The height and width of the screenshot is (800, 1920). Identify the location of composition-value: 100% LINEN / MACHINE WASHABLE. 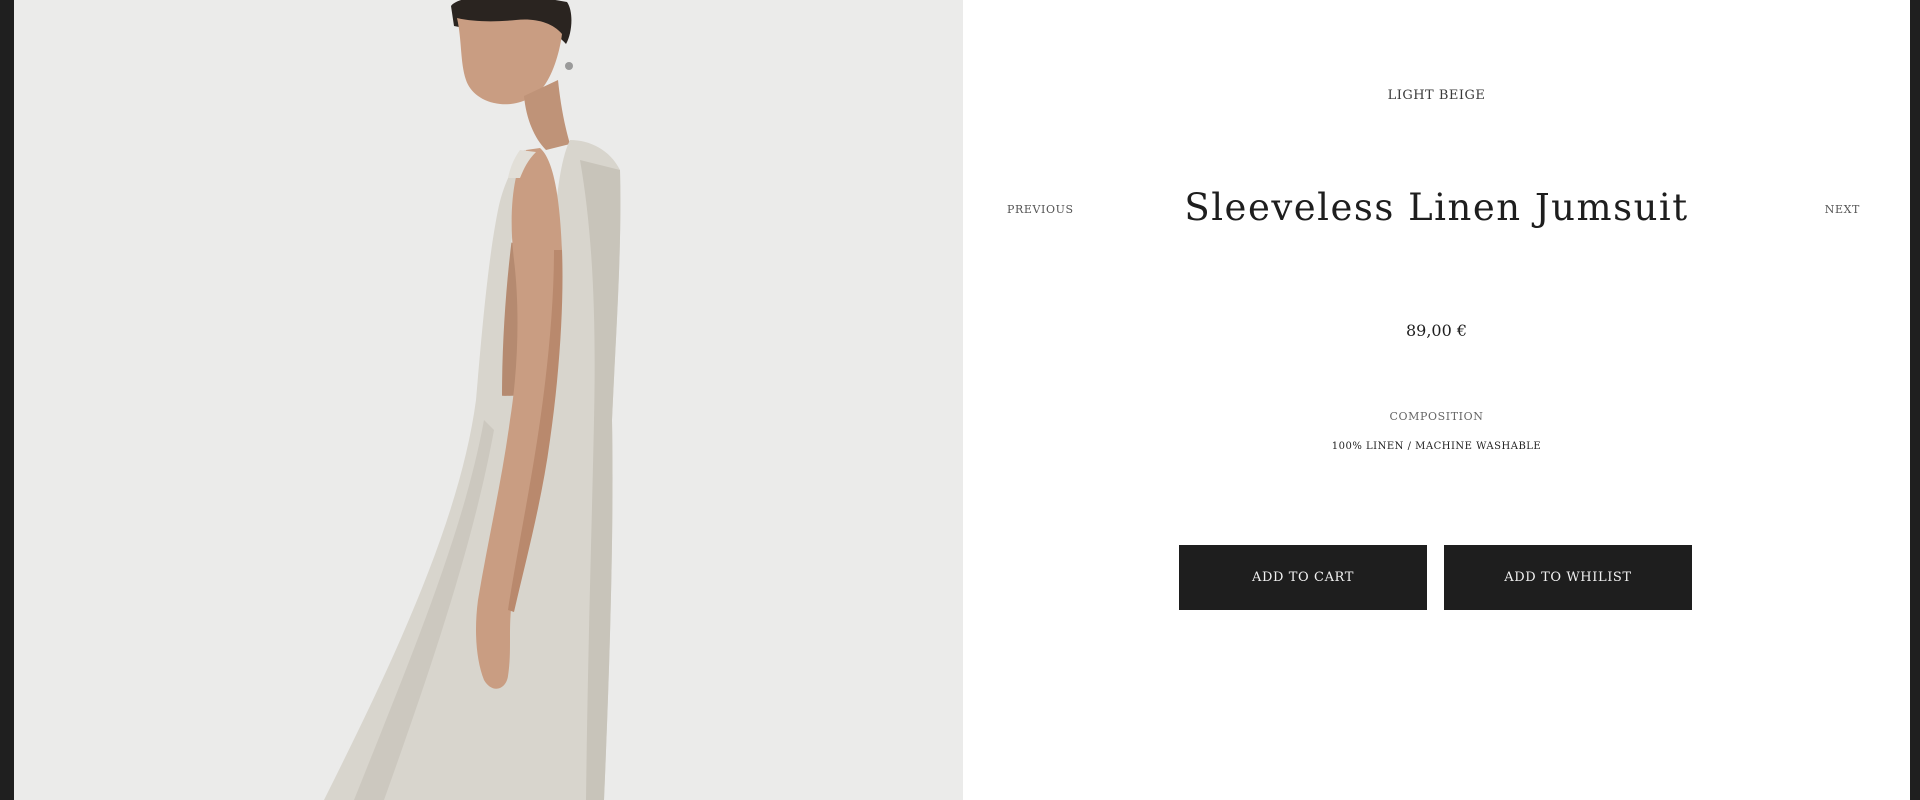
(1436, 446).